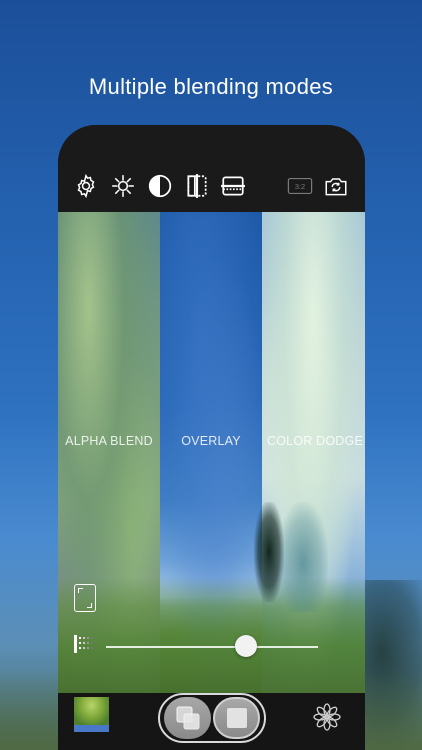  Describe the element at coordinates (315, 441) in the screenshot. I see `mode-label-color-dodge: COLOR DODGE` at that location.